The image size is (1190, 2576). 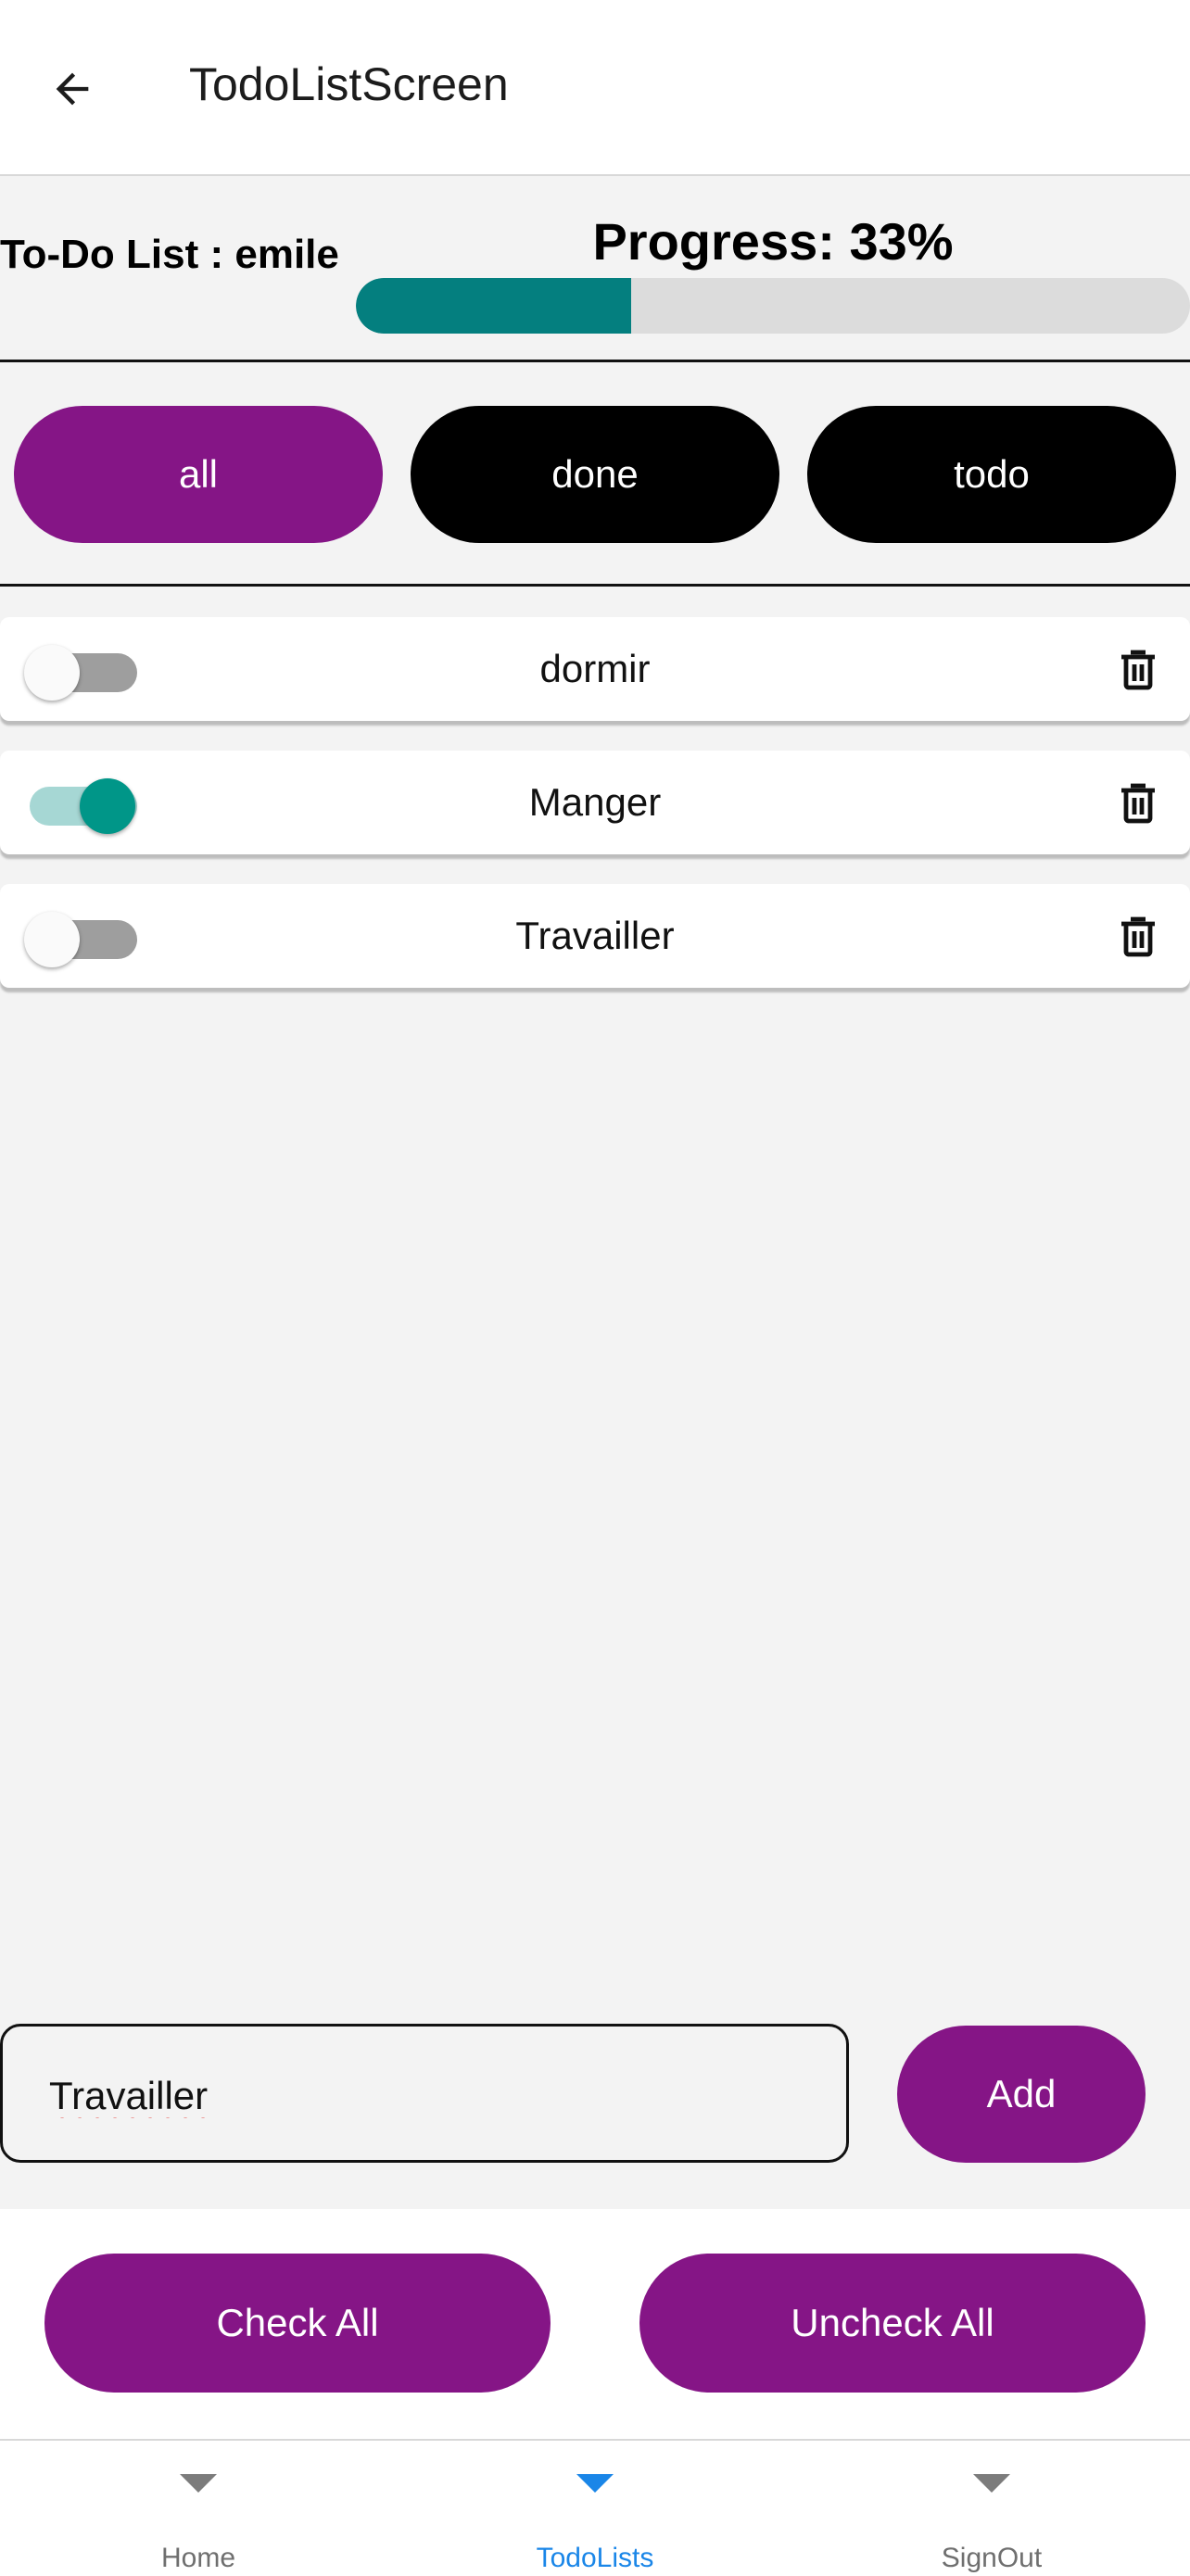 I want to click on new-todo-input, so click(x=419, y=2096).